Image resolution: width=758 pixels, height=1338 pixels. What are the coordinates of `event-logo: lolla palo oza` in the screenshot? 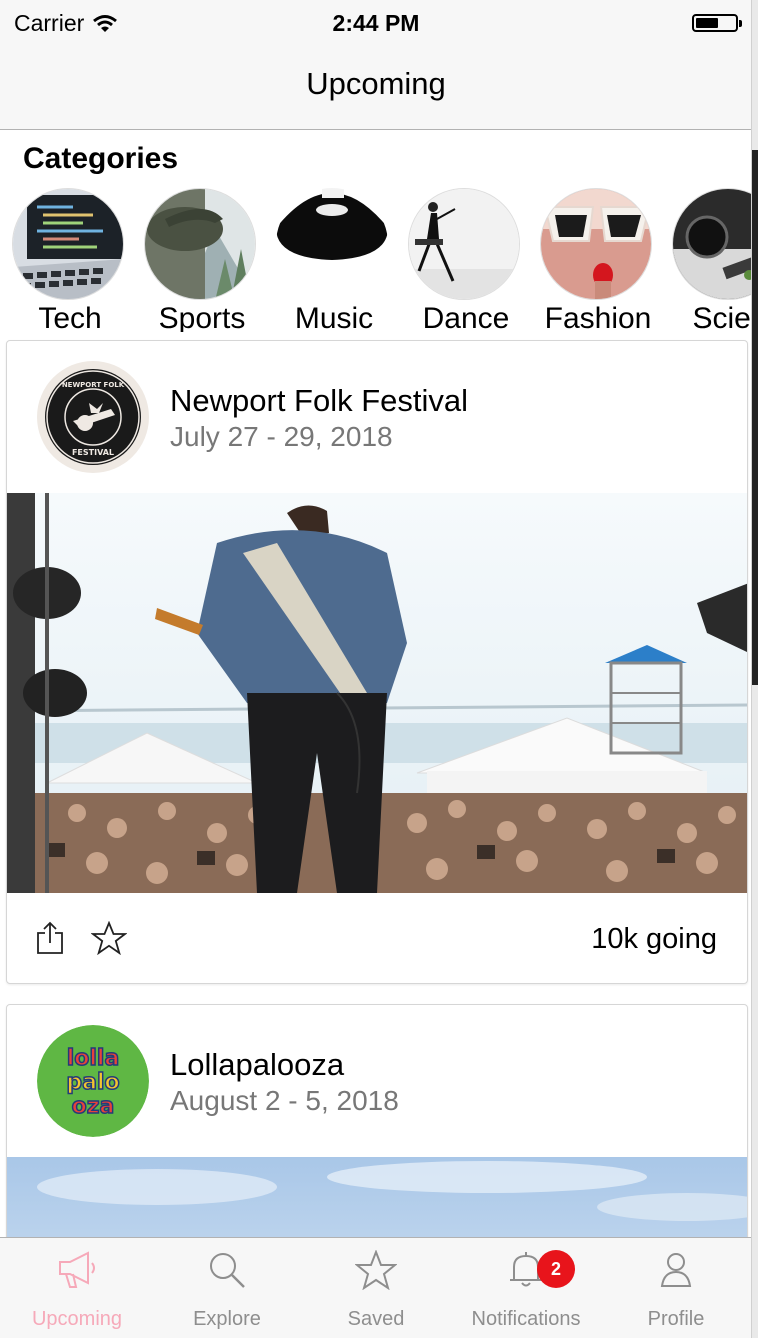 It's located at (93, 1081).